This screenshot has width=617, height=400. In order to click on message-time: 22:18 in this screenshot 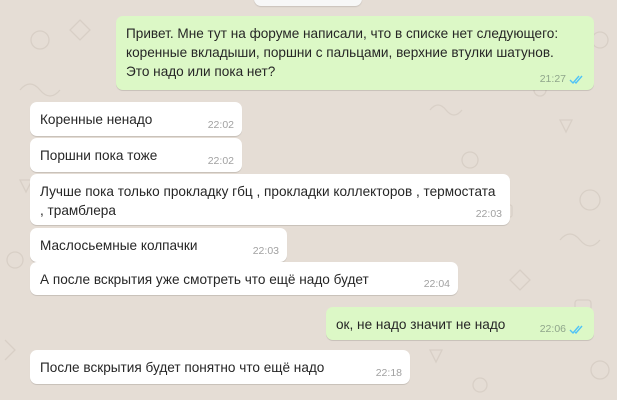, I will do `click(388, 372)`.